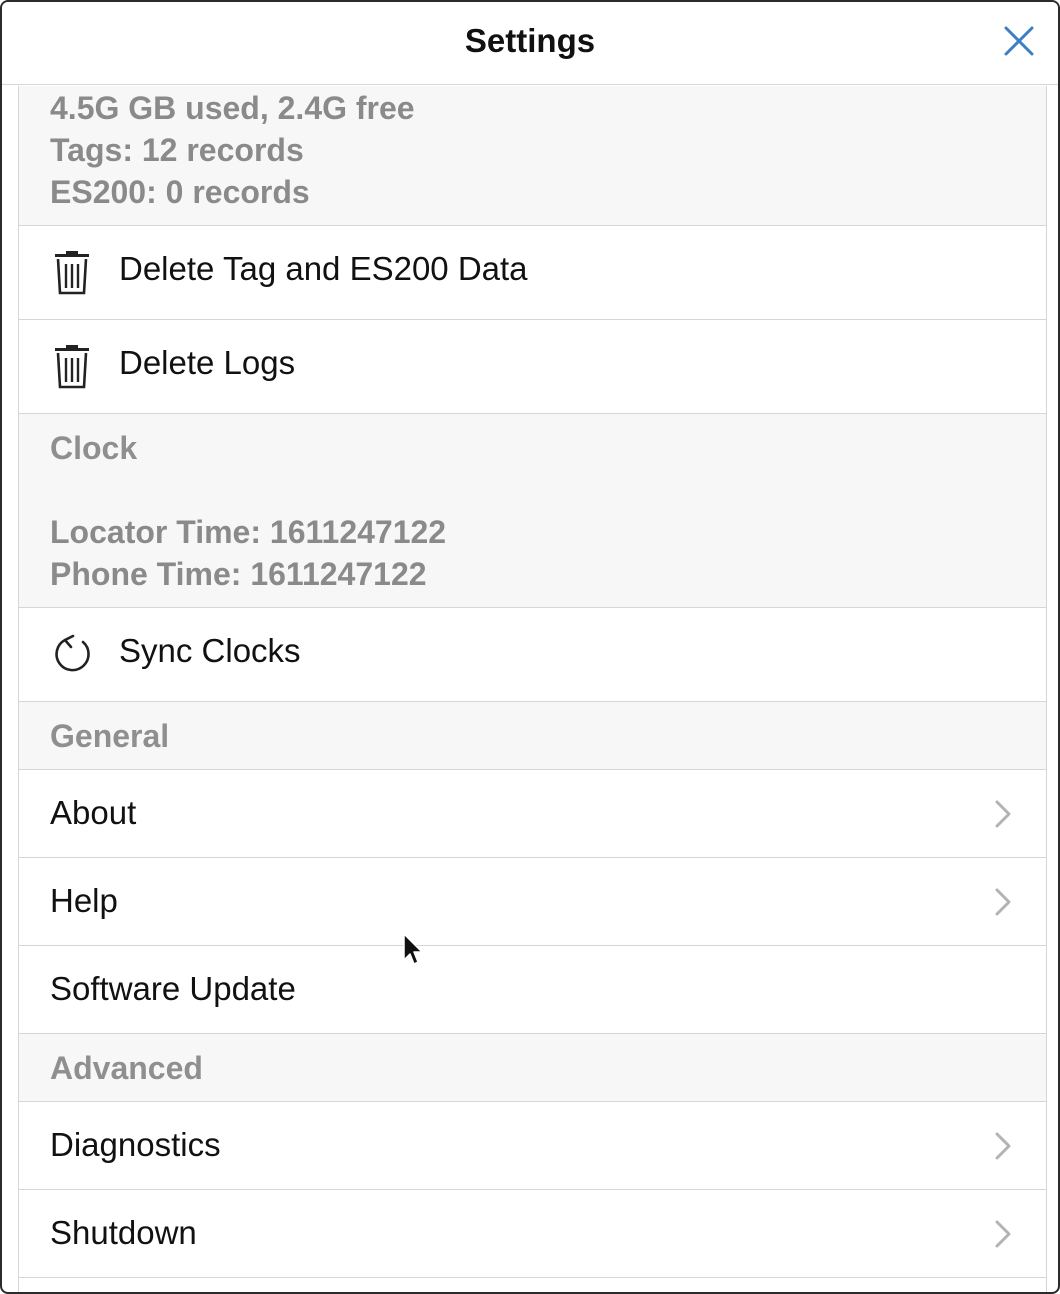 This screenshot has width=1060, height=1294. I want to click on sync-clocks-button: Sync Clocks, so click(532, 655).